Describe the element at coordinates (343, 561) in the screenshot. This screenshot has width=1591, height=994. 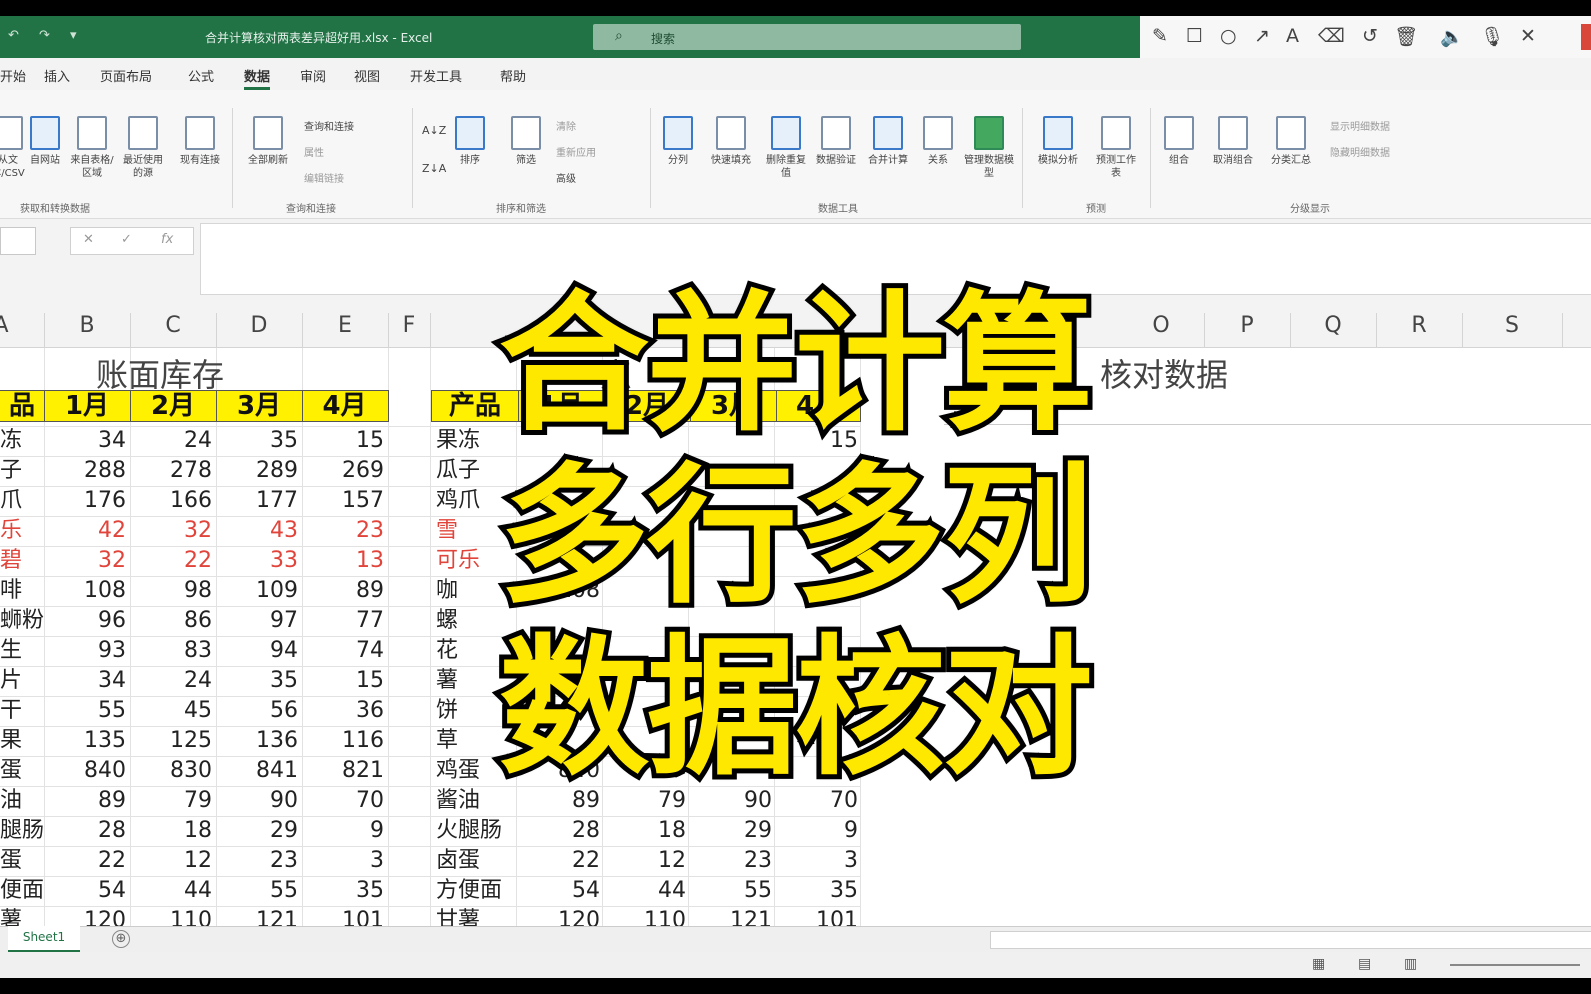
I see `table-cell-value: 13` at that location.